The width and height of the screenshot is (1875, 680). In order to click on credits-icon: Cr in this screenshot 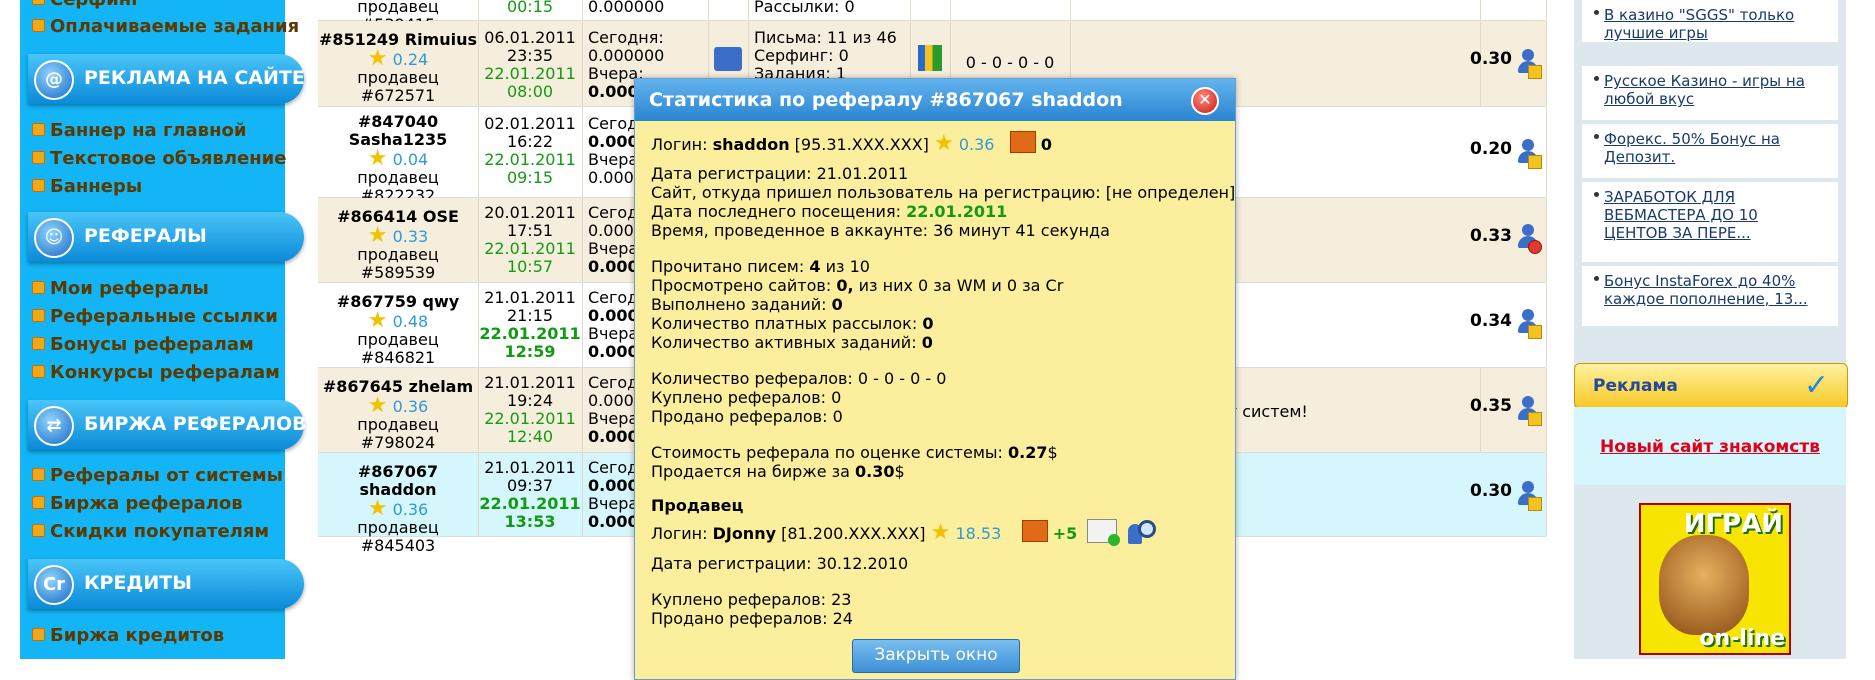, I will do `click(54, 585)`.